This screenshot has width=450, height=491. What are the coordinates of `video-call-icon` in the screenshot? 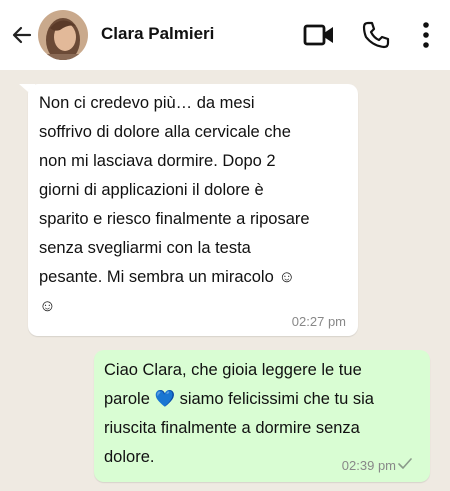 It's located at (319, 35).